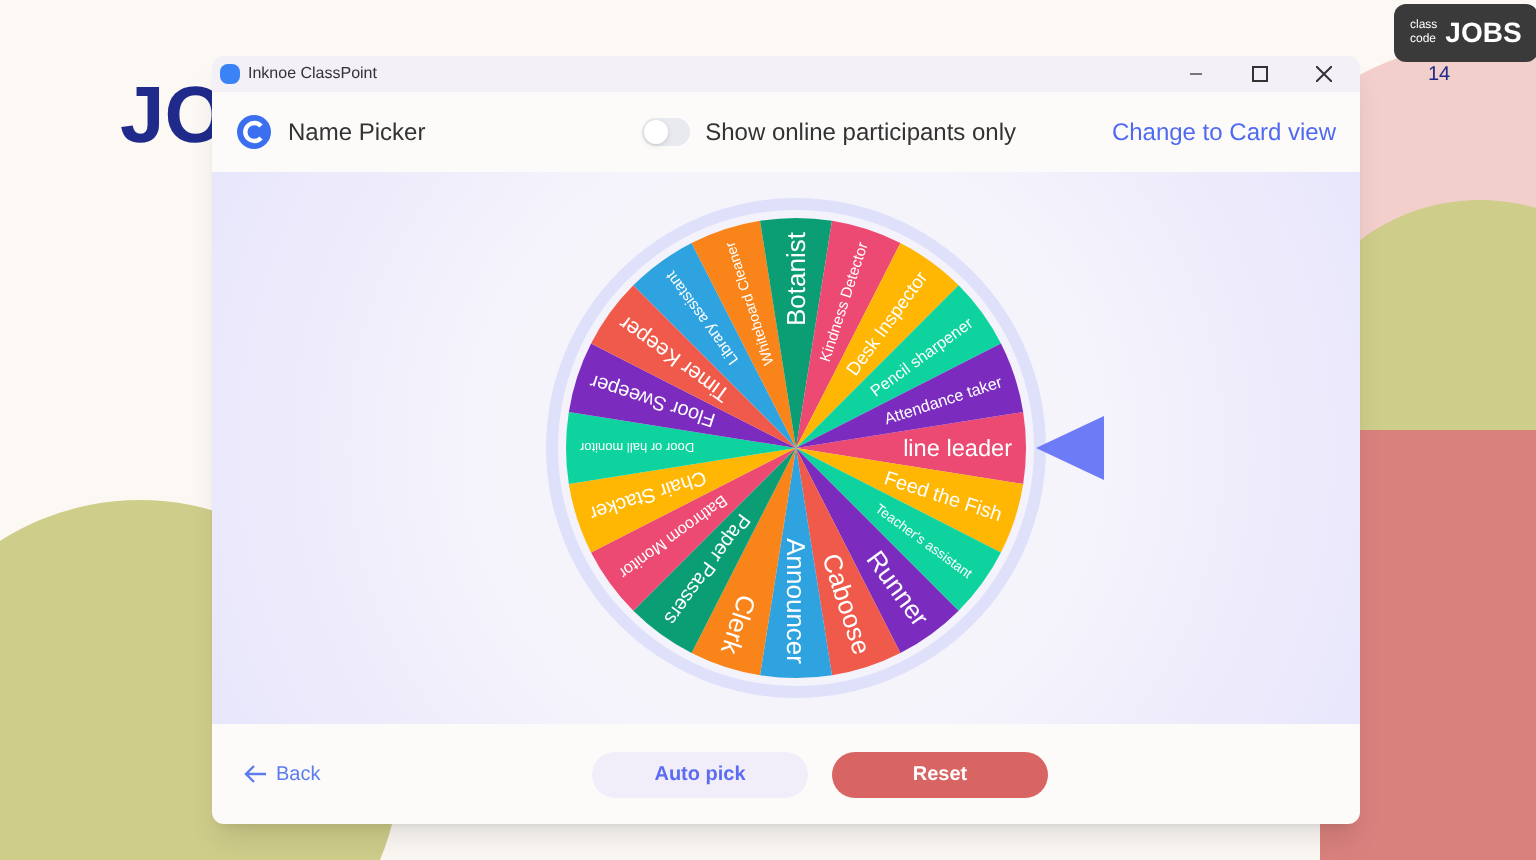 The width and height of the screenshot is (1536, 860). What do you see at coordinates (940, 774) in the screenshot?
I see `footer-button: Reset` at bounding box center [940, 774].